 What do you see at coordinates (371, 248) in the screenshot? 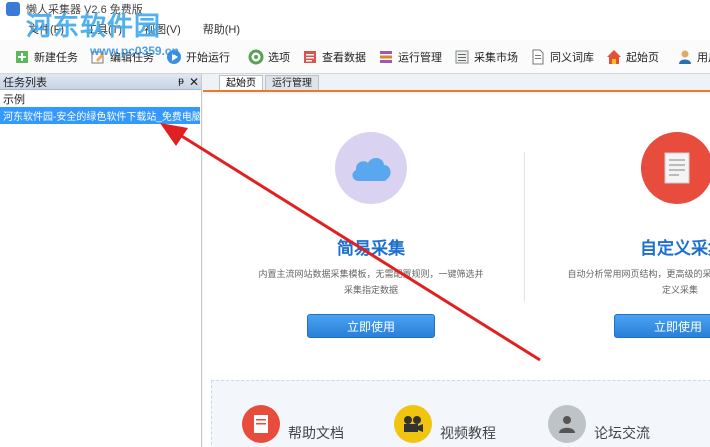
I see `simple-collect-heading: 简易采集` at bounding box center [371, 248].